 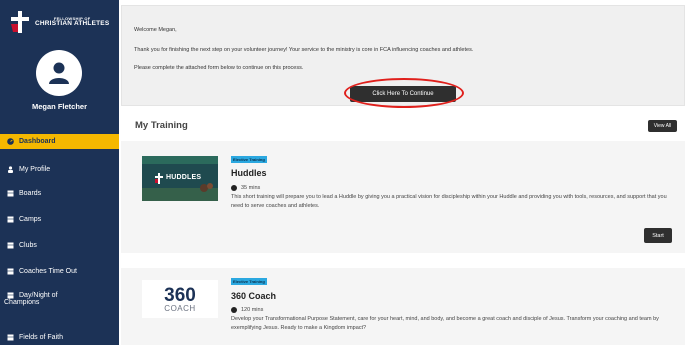 What do you see at coordinates (658, 235) in the screenshot?
I see `start-button: Start` at bounding box center [658, 235].